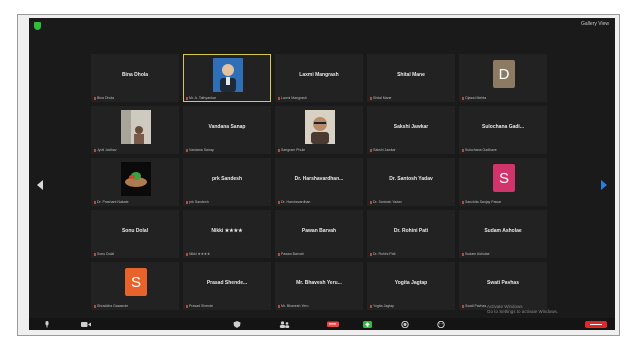 This screenshot has height=349, width=630. Describe the element at coordinates (199, 306) in the screenshot. I see `participant-name-label: Prasad Shende` at that location.